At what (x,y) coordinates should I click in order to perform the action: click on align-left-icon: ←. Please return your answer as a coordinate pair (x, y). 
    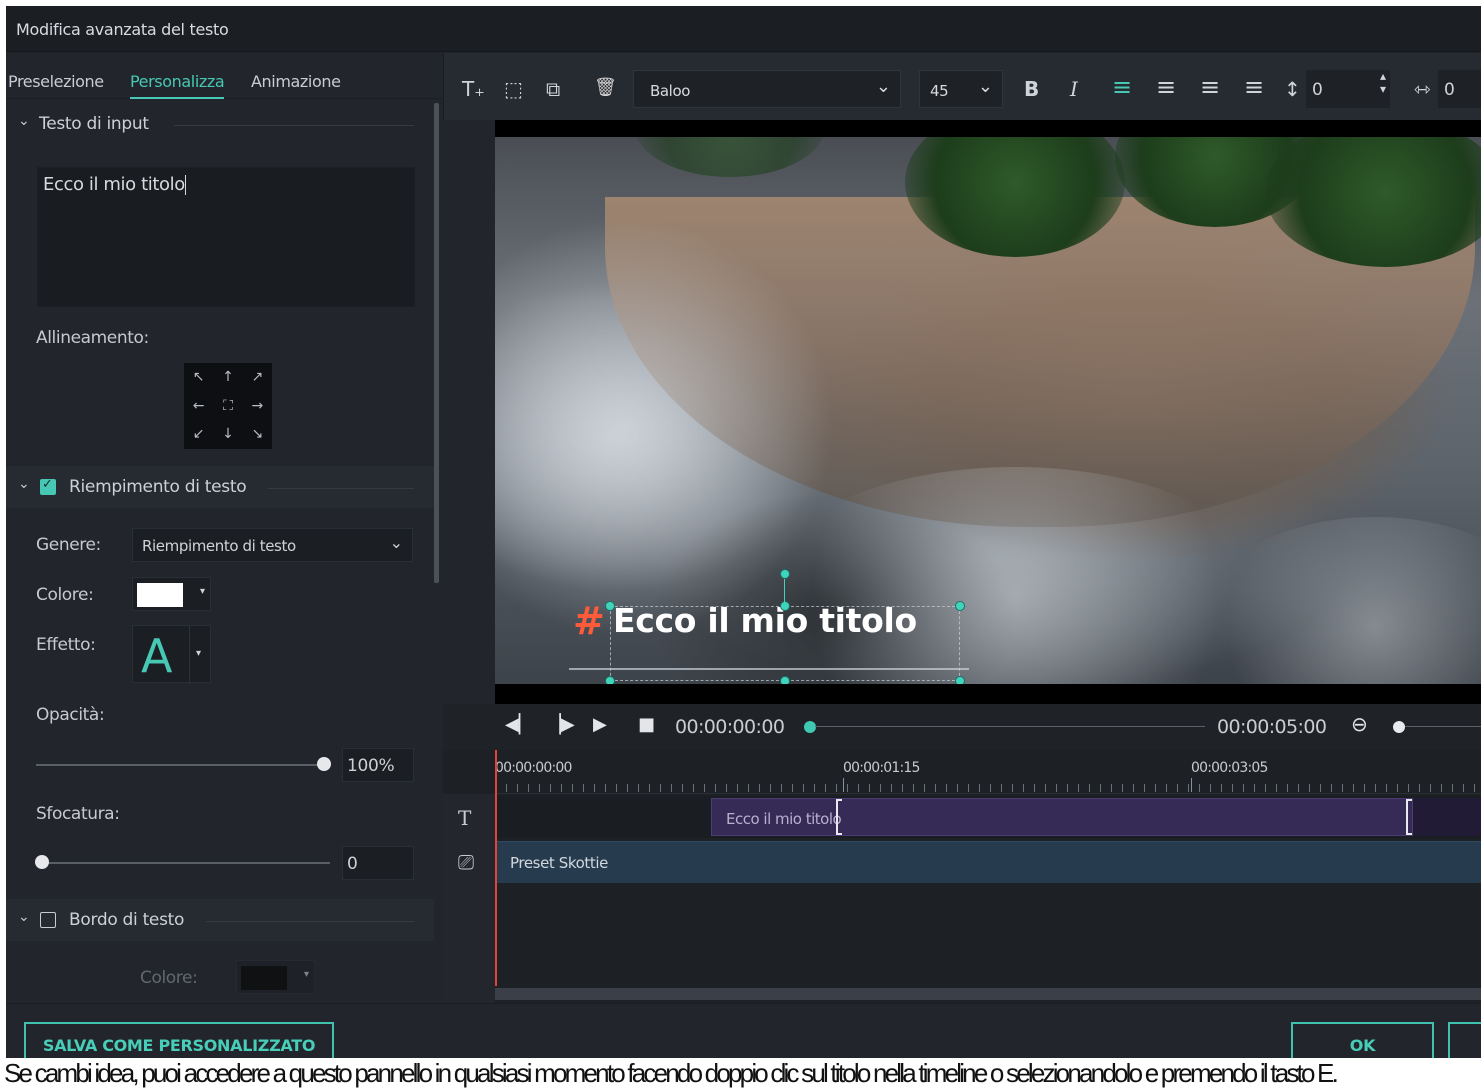
    Looking at the image, I should click on (198, 406).